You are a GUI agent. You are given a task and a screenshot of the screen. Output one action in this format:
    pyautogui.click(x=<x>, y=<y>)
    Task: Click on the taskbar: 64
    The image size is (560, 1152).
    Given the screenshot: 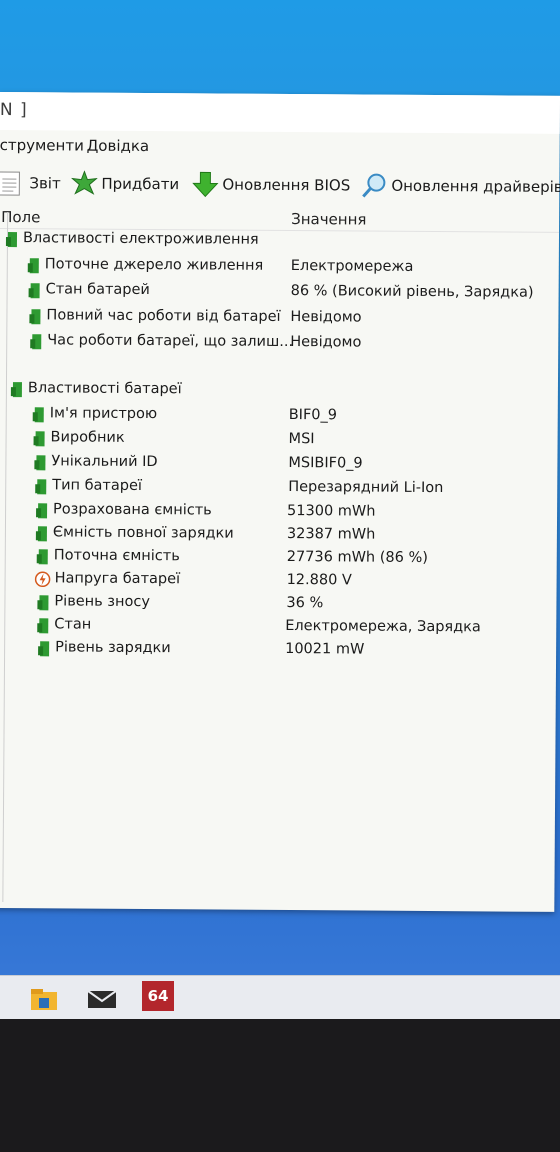 What is the action you would take?
    pyautogui.click(x=280, y=997)
    